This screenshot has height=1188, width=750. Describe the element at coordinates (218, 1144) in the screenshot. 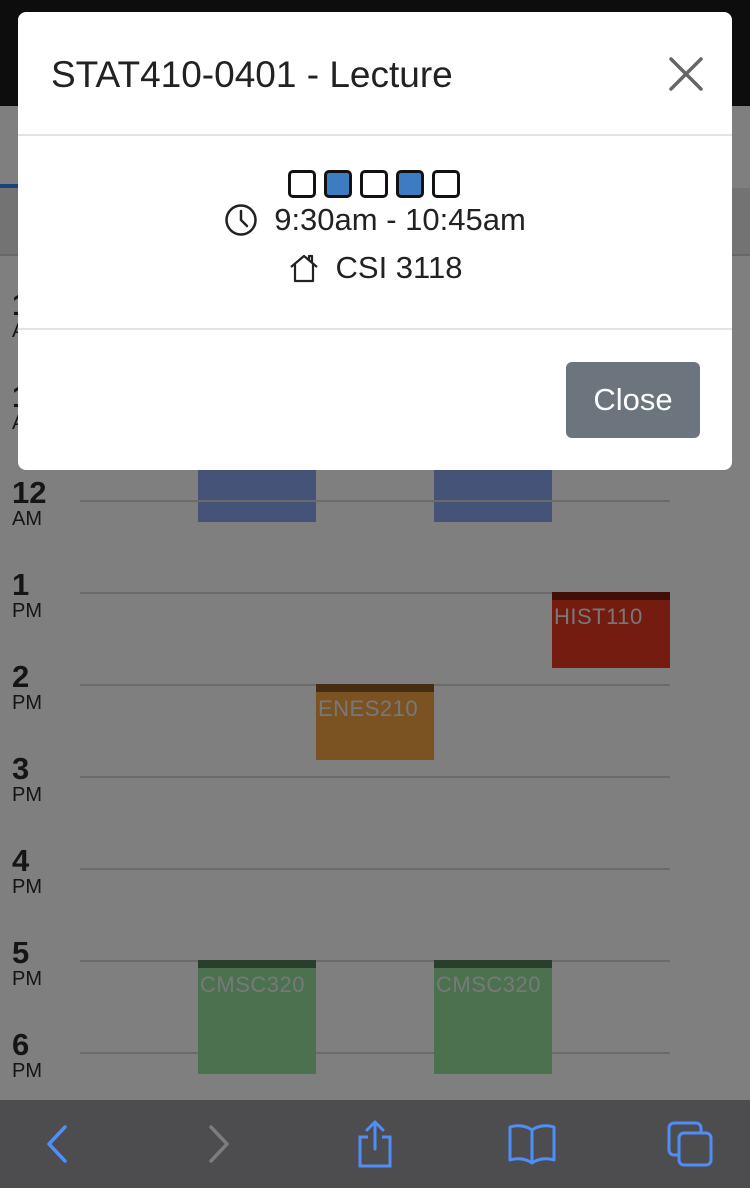

I see `forward-icon` at that location.